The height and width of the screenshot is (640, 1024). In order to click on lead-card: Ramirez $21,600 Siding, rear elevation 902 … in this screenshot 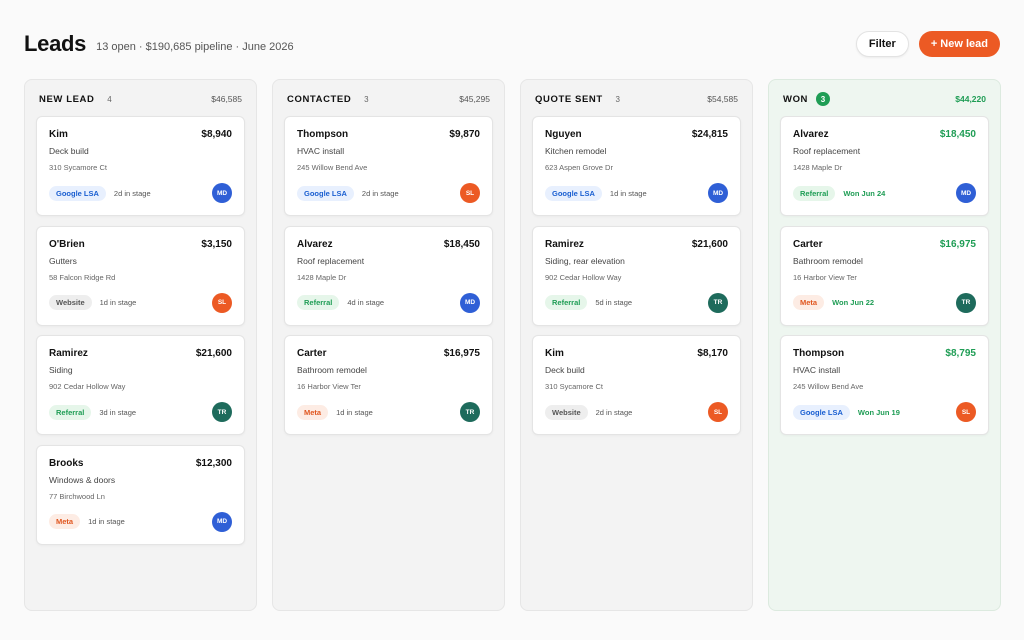, I will do `click(636, 275)`.